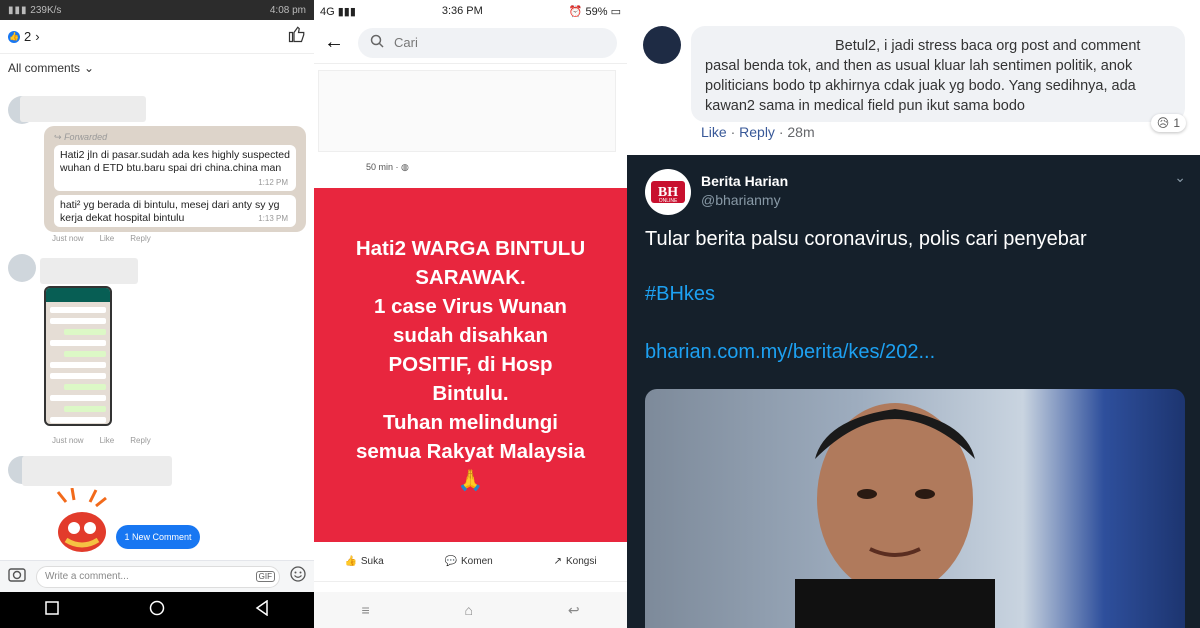 The image size is (1200, 628). I want to click on home-icon: ⌂, so click(468, 610).